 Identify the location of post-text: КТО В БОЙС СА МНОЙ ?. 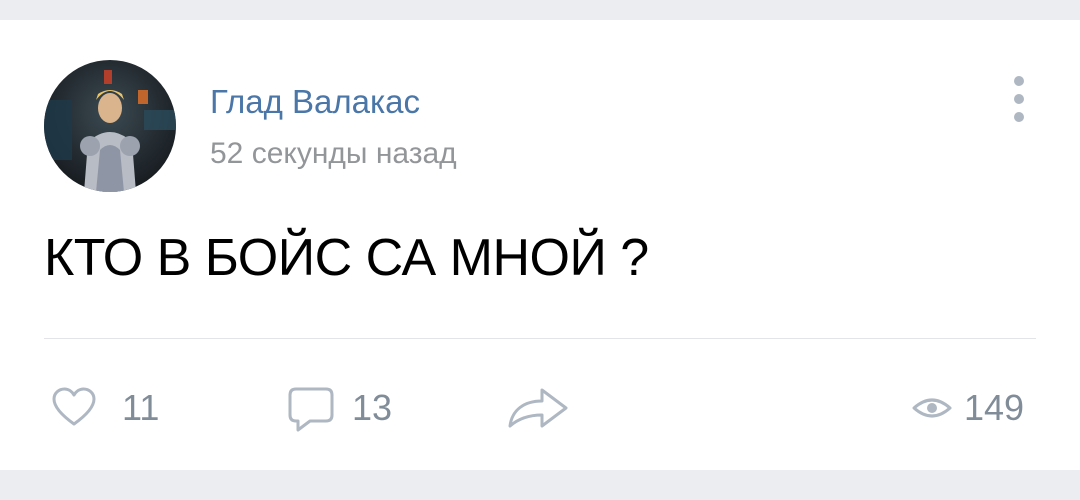
(346, 258).